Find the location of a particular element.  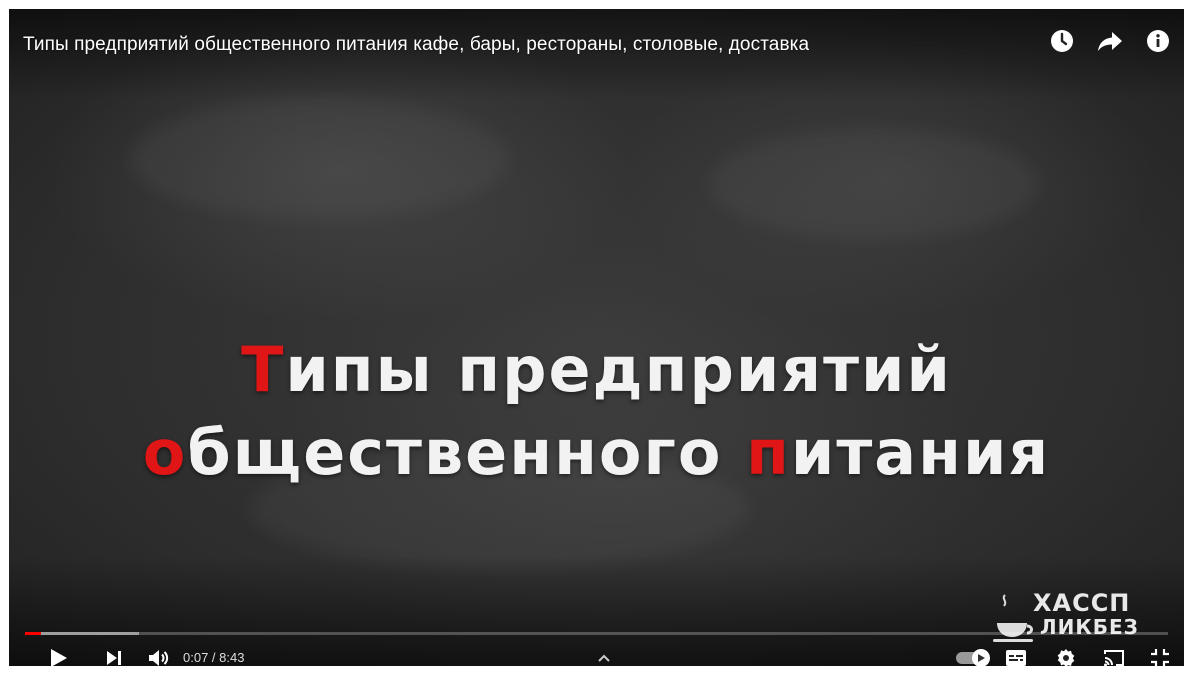

autoplay-knob is located at coordinates (981, 657).